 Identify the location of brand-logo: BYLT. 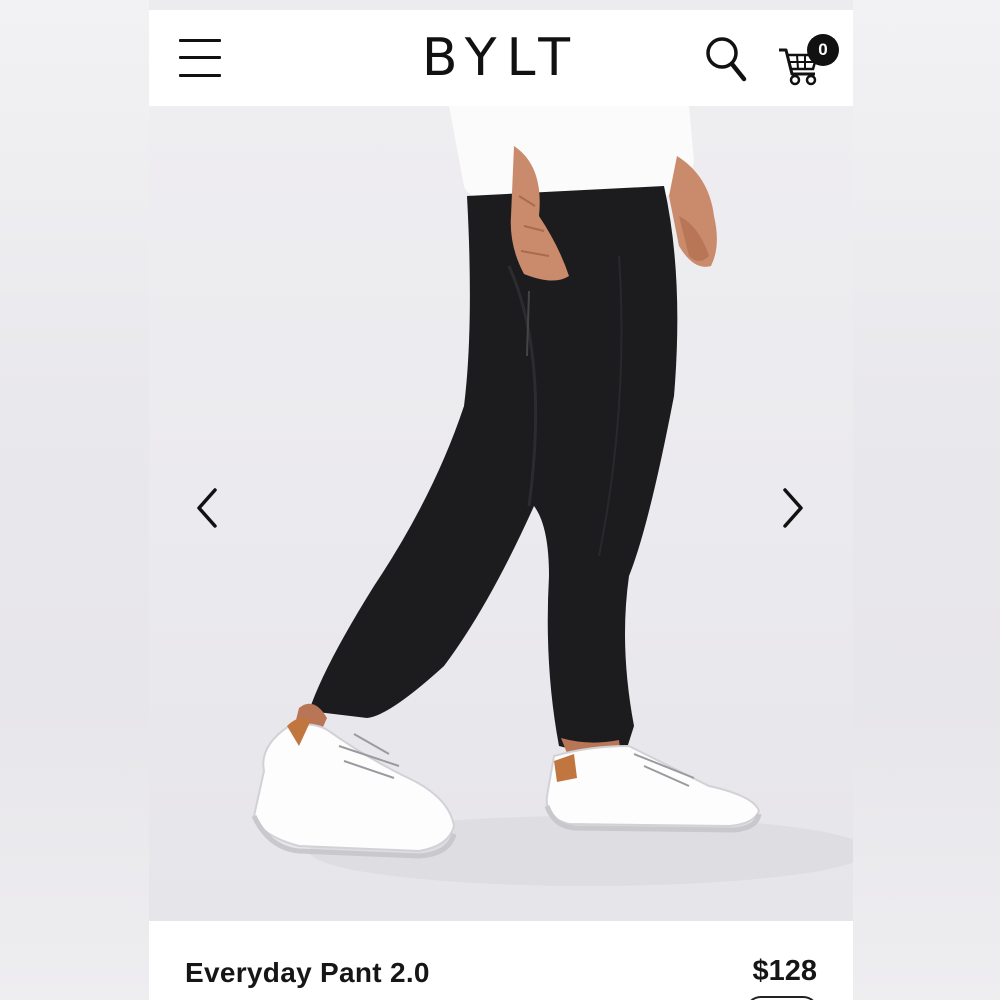
(501, 58).